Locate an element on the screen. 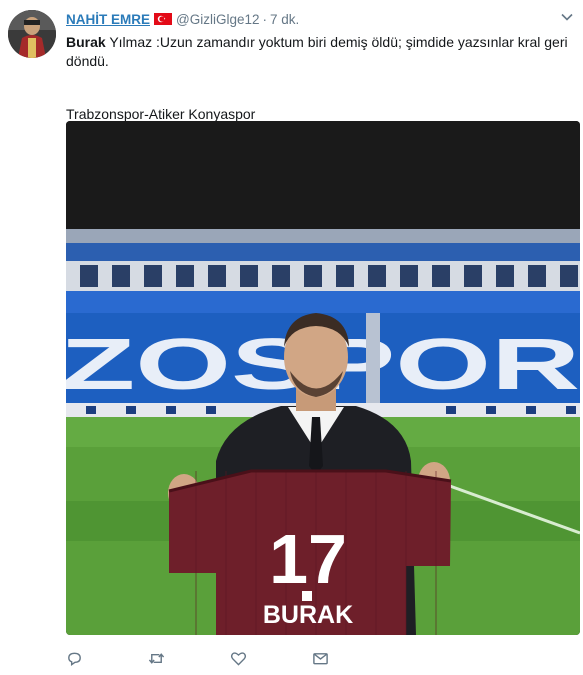 The image size is (583, 675). jersey-name: BURAK is located at coordinates (308, 615).